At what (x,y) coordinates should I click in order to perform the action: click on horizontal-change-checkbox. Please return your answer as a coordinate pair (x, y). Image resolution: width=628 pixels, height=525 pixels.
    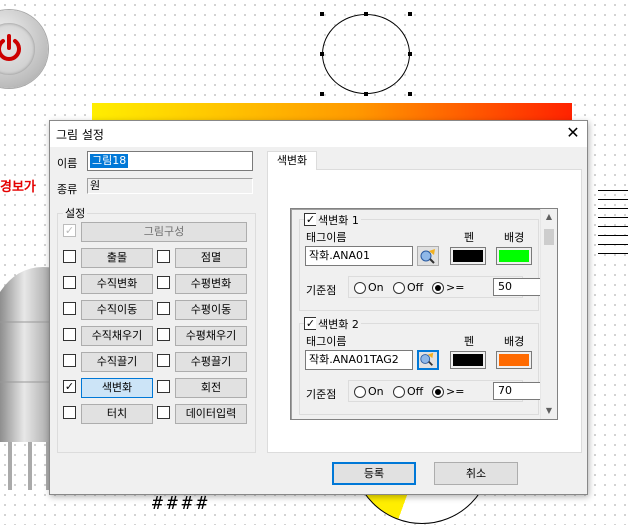
    Looking at the image, I should click on (163, 282).